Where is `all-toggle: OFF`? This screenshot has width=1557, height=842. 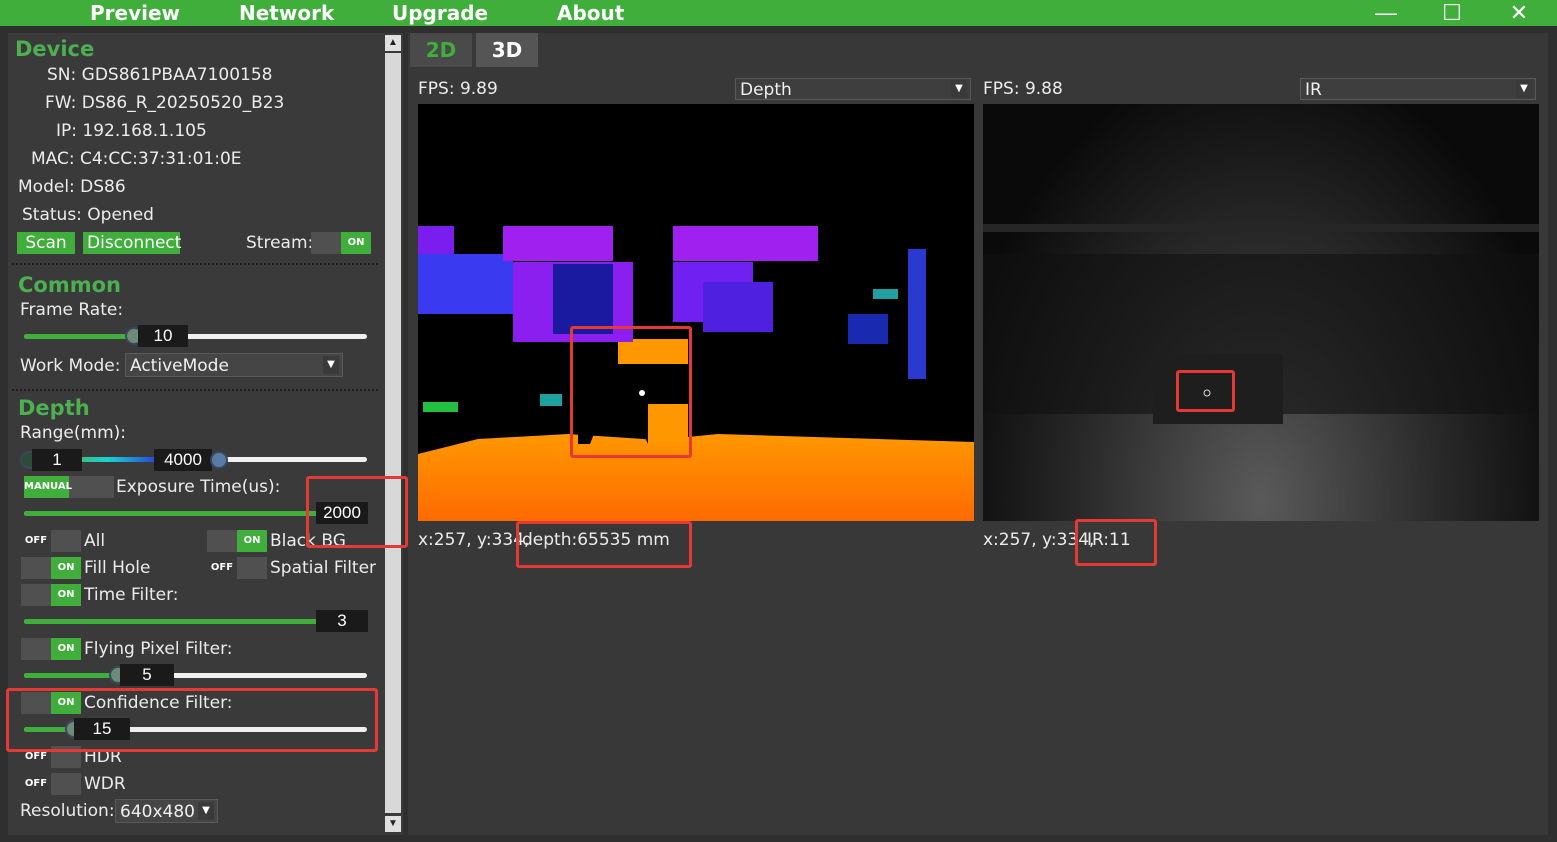 all-toggle: OFF is located at coordinates (51, 541).